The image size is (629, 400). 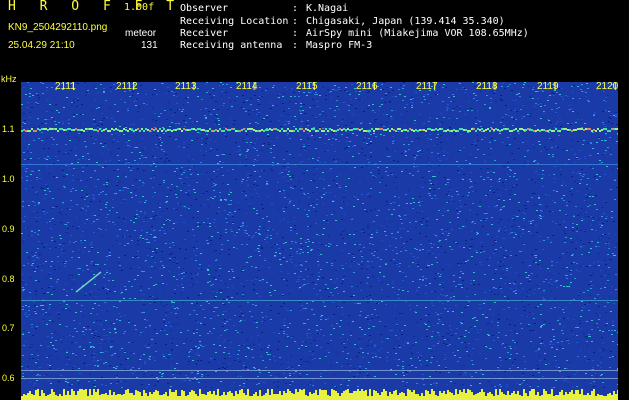 I want to click on x-tick-label: 2114, so click(x=247, y=86).